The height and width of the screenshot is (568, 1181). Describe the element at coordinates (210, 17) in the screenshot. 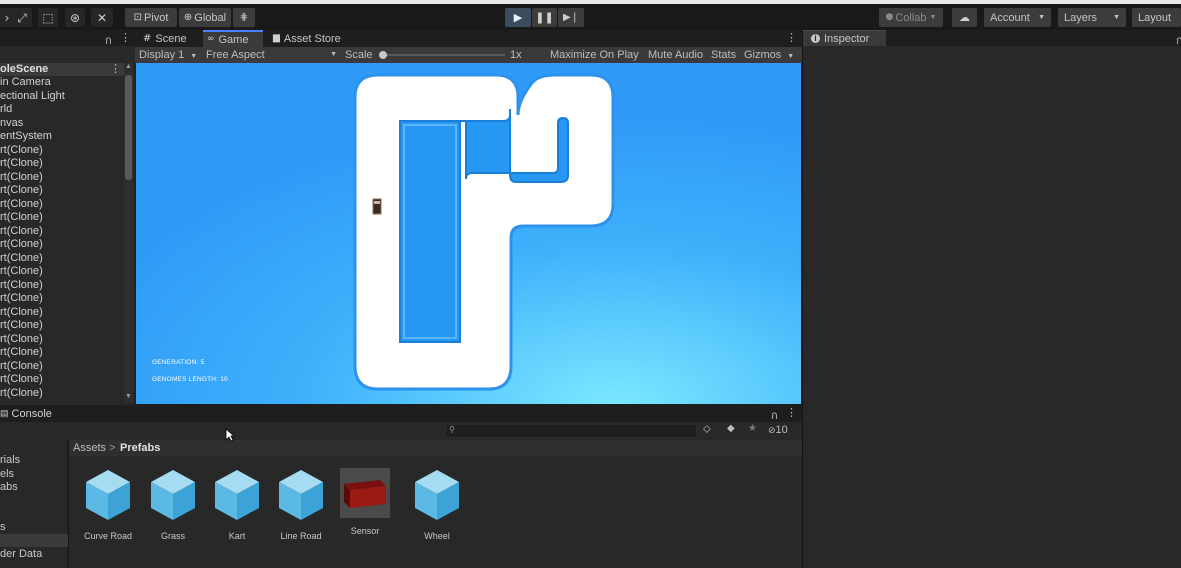

I see `global-label: Global` at that location.